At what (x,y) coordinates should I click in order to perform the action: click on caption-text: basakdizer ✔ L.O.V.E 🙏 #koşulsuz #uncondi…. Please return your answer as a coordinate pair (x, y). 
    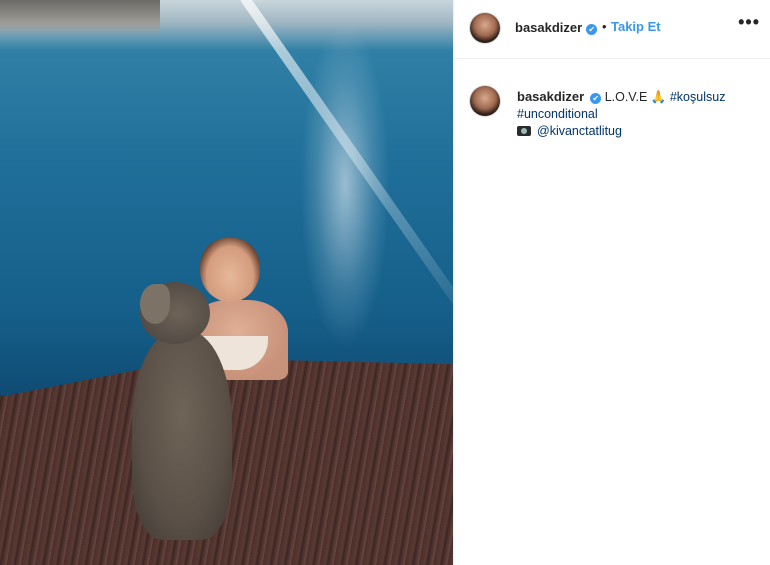
    Looking at the image, I should click on (637, 114).